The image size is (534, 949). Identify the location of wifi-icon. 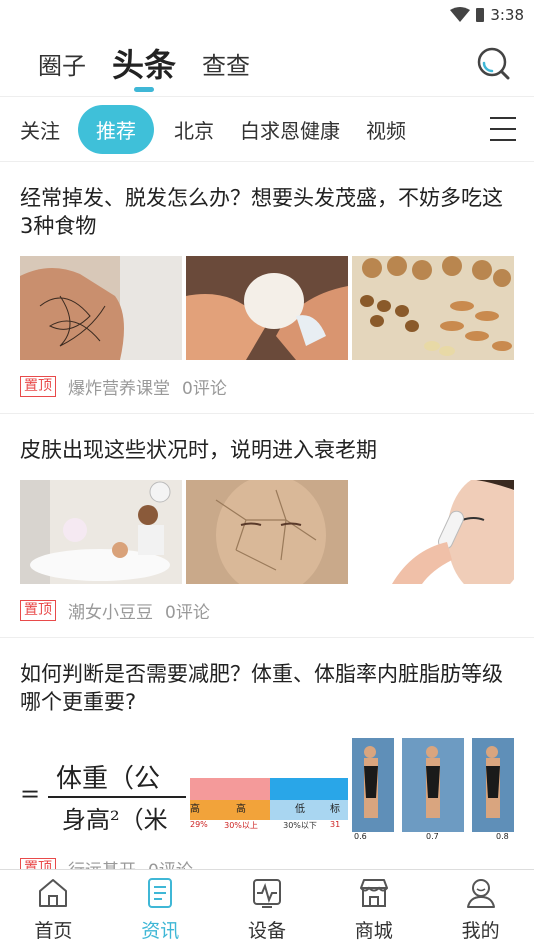
(460, 14).